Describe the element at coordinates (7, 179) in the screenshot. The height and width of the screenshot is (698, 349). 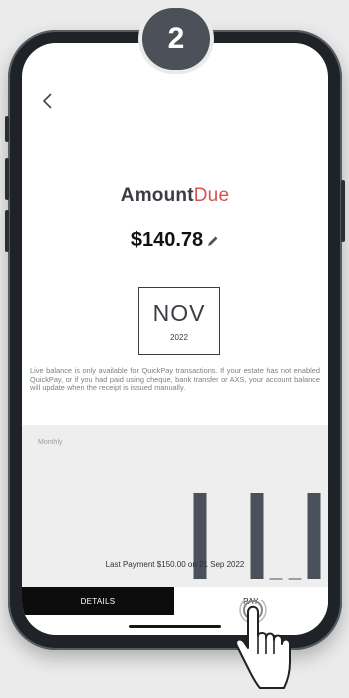
I see `volume-up-button` at that location.